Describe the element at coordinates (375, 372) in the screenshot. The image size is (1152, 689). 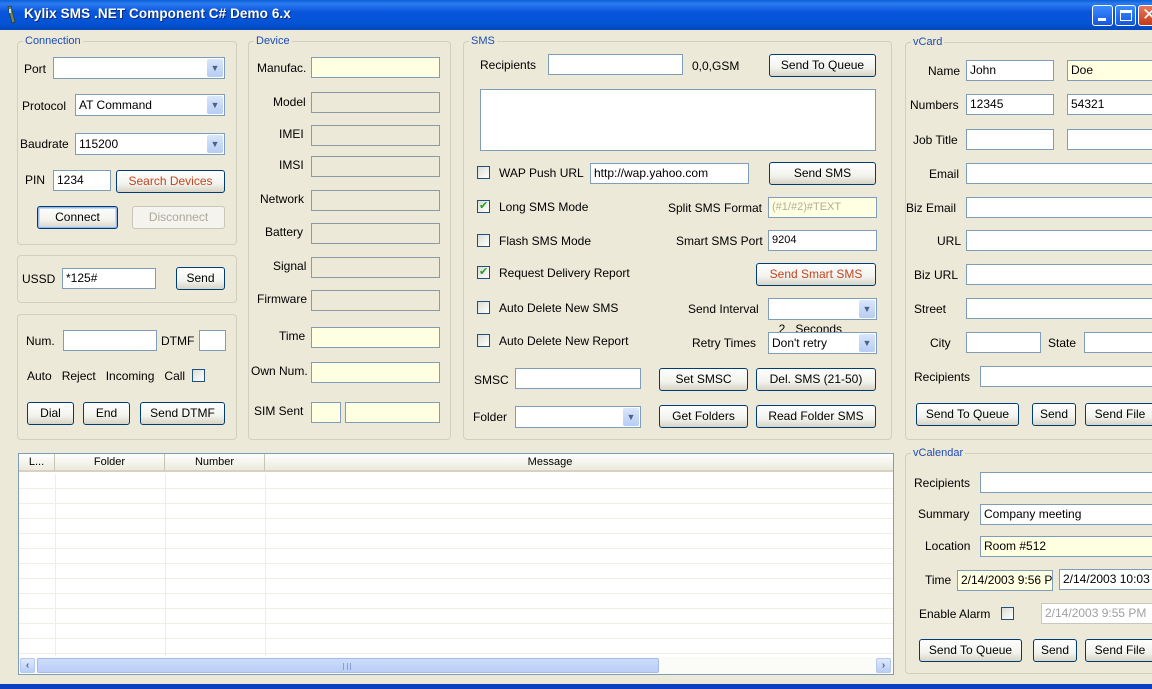
I see `own-number-field` at that location.